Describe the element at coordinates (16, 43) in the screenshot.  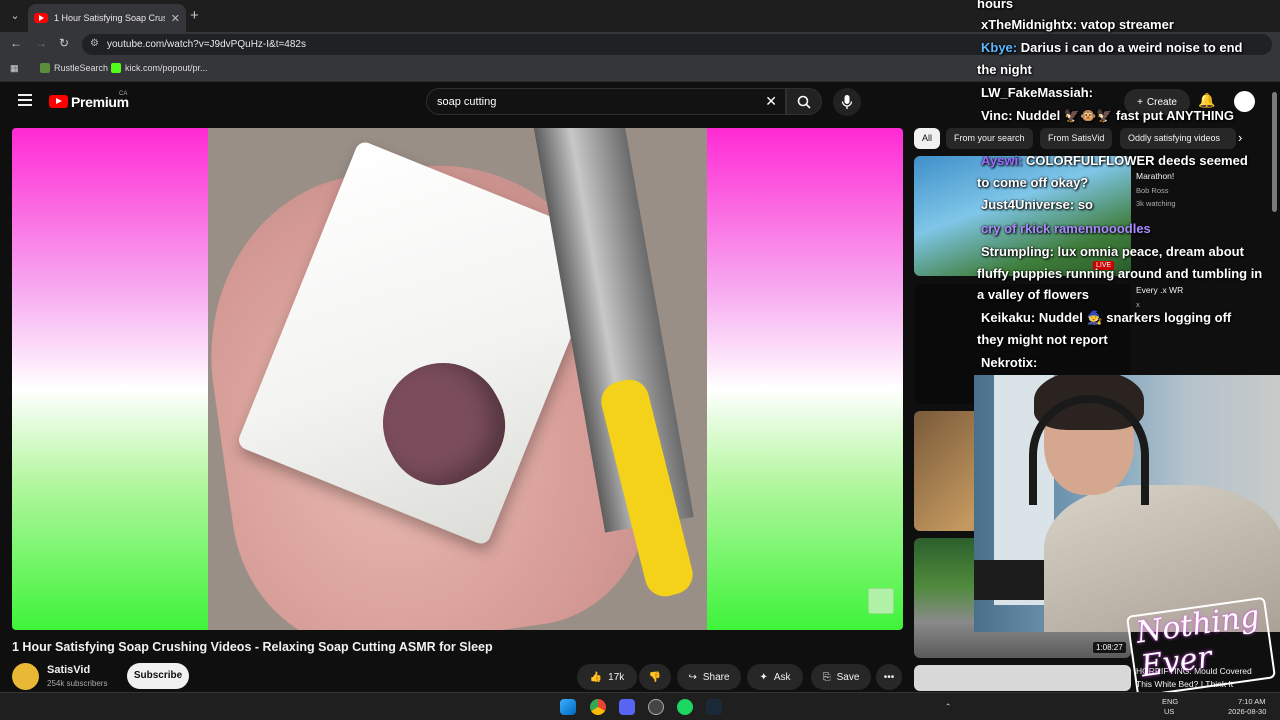
I see `back-icon: ←` at that location.